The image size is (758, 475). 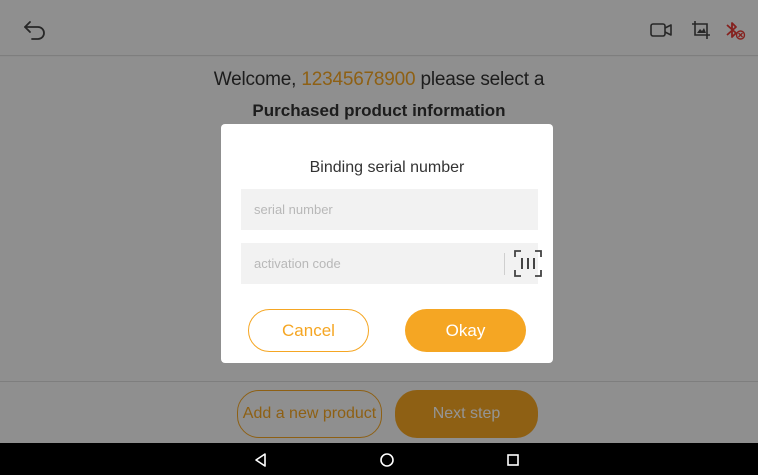 What do you see at coordinates (387, 460) in the screenshot?
I see `home-circle-icon` at bounding box center [387, 460].